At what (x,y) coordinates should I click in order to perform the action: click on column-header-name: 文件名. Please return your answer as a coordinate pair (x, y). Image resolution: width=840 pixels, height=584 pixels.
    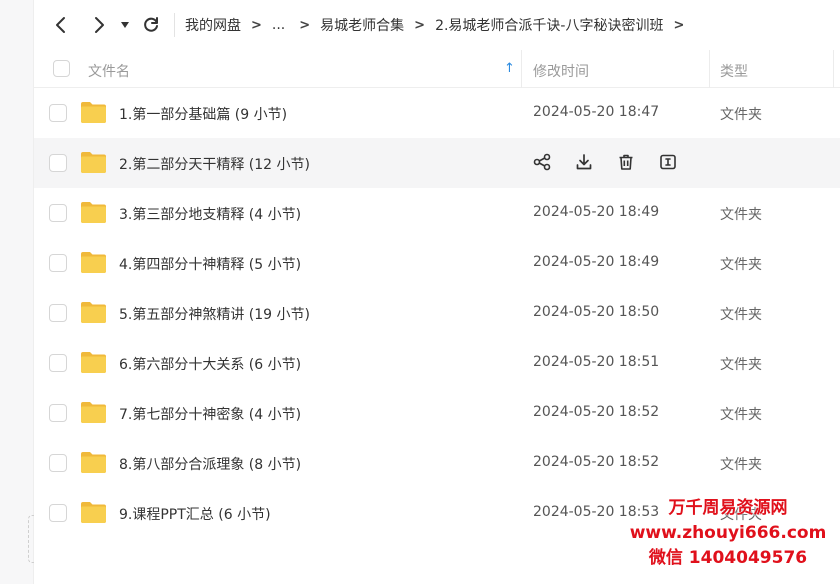
    Looking at the image, I should click on (109, 71).